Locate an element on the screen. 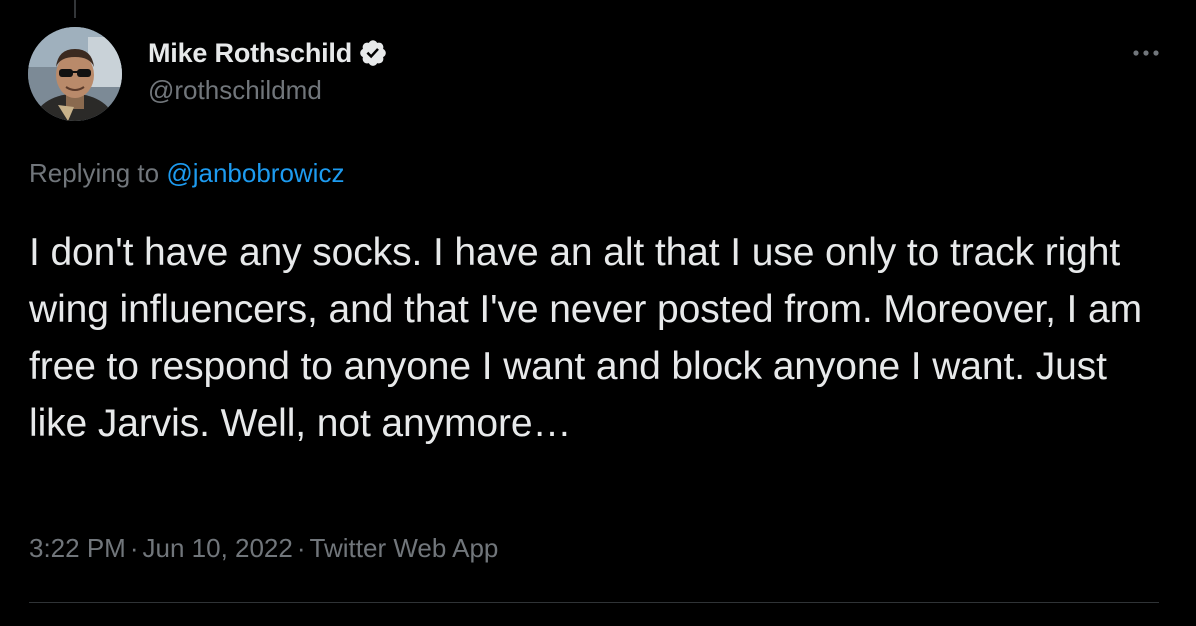 The width and height of the screenshot is (1196, 626). tweet-meta: 3:22 PM · Jun 10, 2022 · Twitter Web App is located at coordinates (263, 548).